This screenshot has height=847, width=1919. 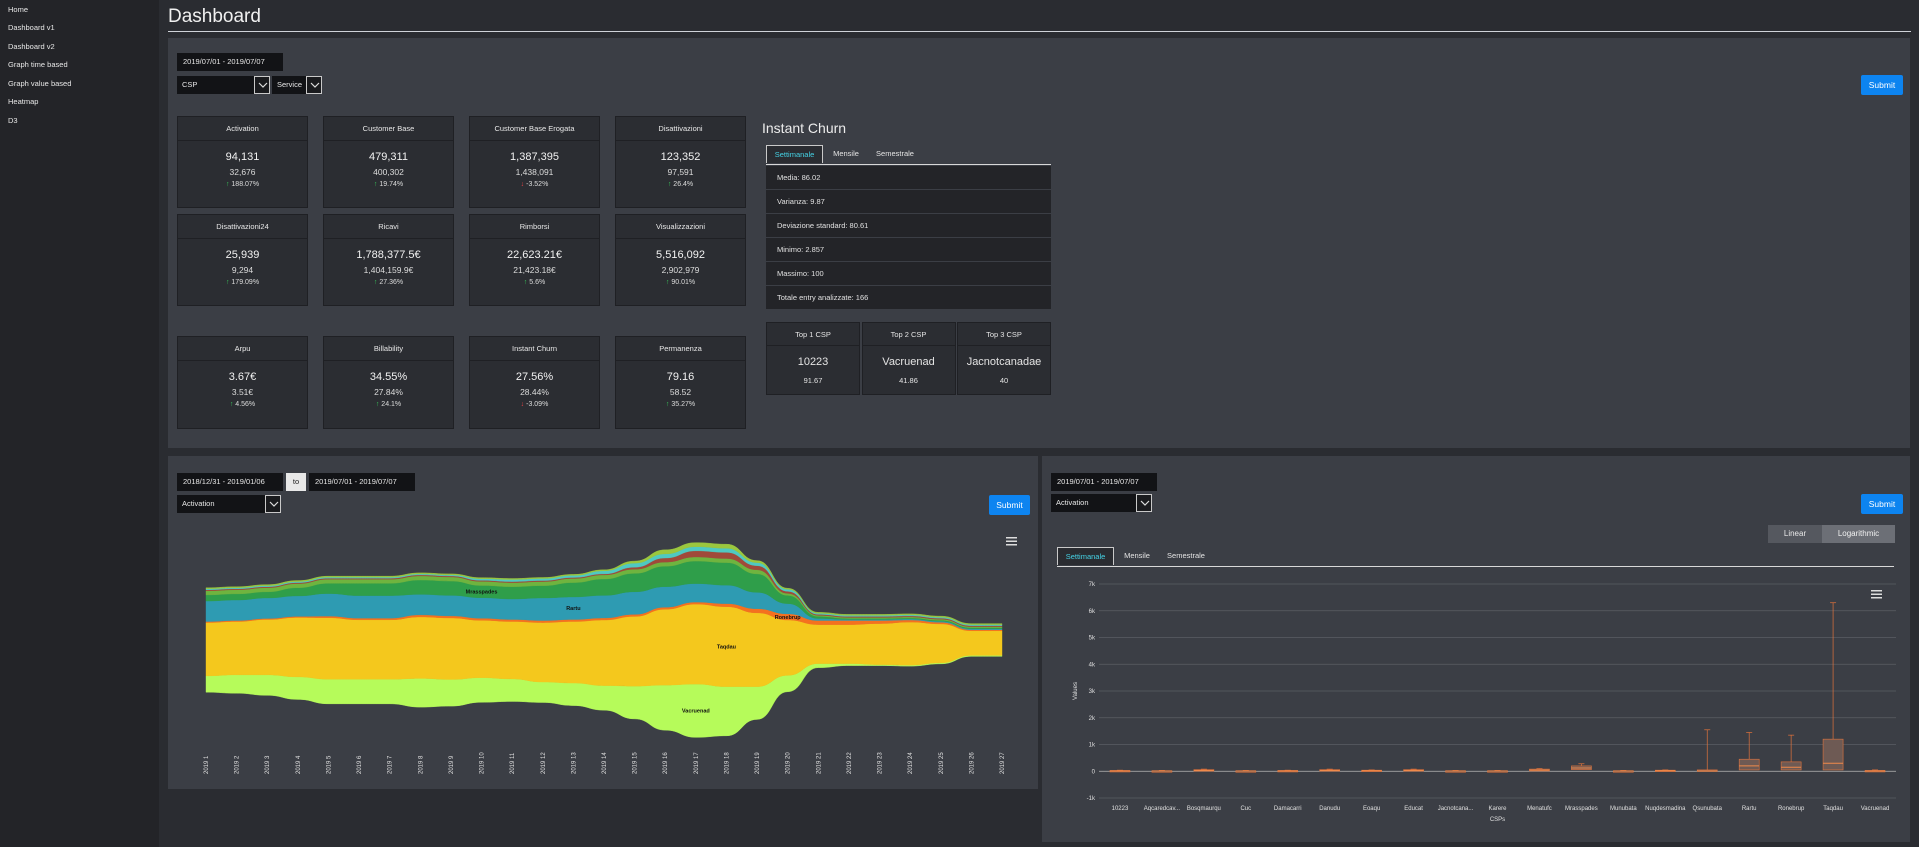 What do you see at coordinates (242, 392) in the screenshot?
I see `kpi-previous-value: 3.51€` at bounding box center [242, 392].